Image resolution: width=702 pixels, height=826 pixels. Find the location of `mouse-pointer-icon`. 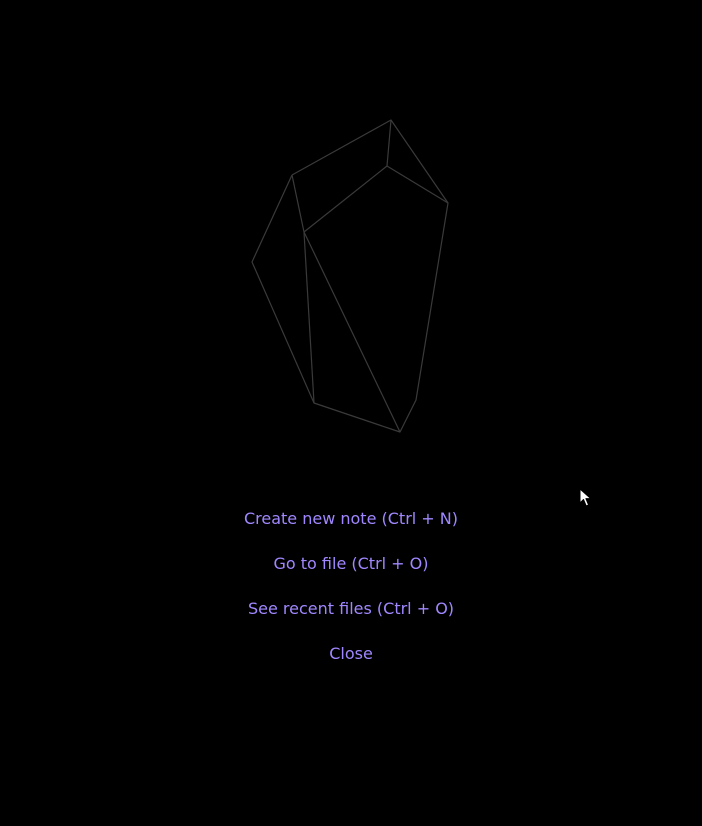

mouse-pointer-icon is located at coordinates (585, 497).